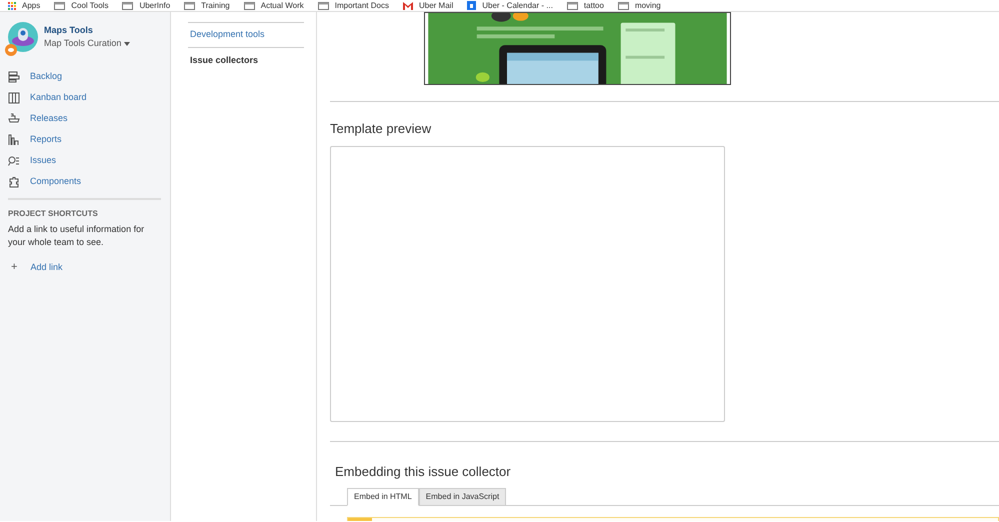 This screenshot has width=999, height=522. What do you see at coordinates (87, 30) in the screenshot?
I see `project-name: Maps Tools` at bounding box center [87, 30].